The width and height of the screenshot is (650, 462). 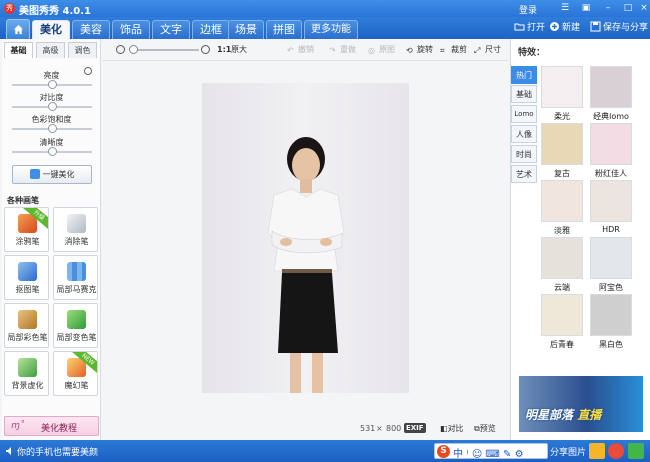 I want to click on ratio-1-1-button: 1:1, so click(x=224, y=50).